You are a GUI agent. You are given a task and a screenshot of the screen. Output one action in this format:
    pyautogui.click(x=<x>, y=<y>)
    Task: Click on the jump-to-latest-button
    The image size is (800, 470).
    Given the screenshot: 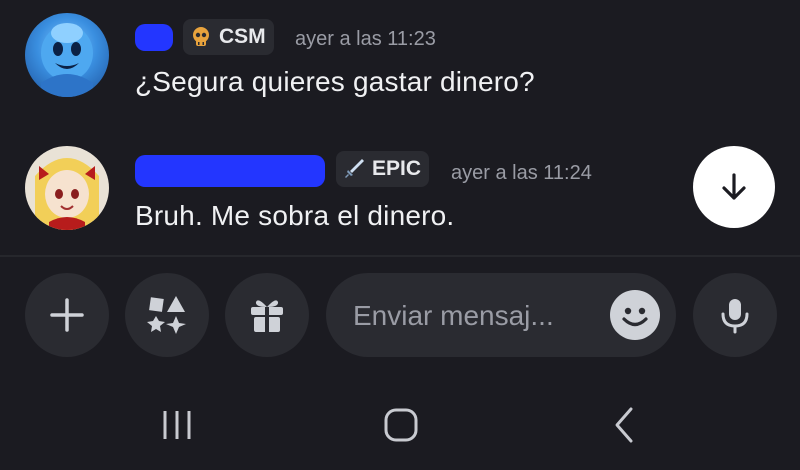 What is the action you would take?
    pyautogui.click(x=734, y=187)
    